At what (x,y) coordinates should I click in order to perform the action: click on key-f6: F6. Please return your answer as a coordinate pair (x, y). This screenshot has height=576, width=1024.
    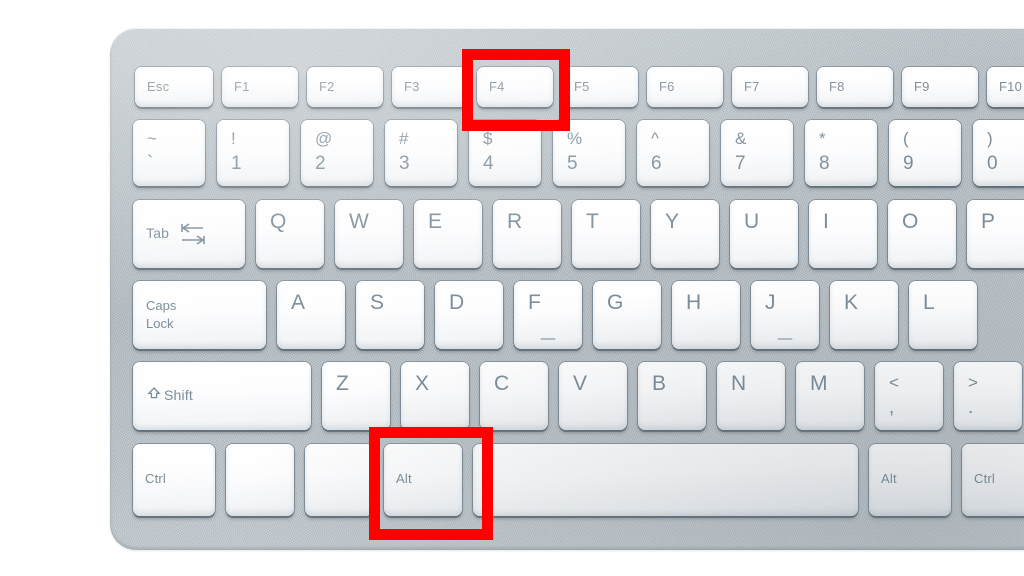
    Looking at the image, I should click on (685, 87).